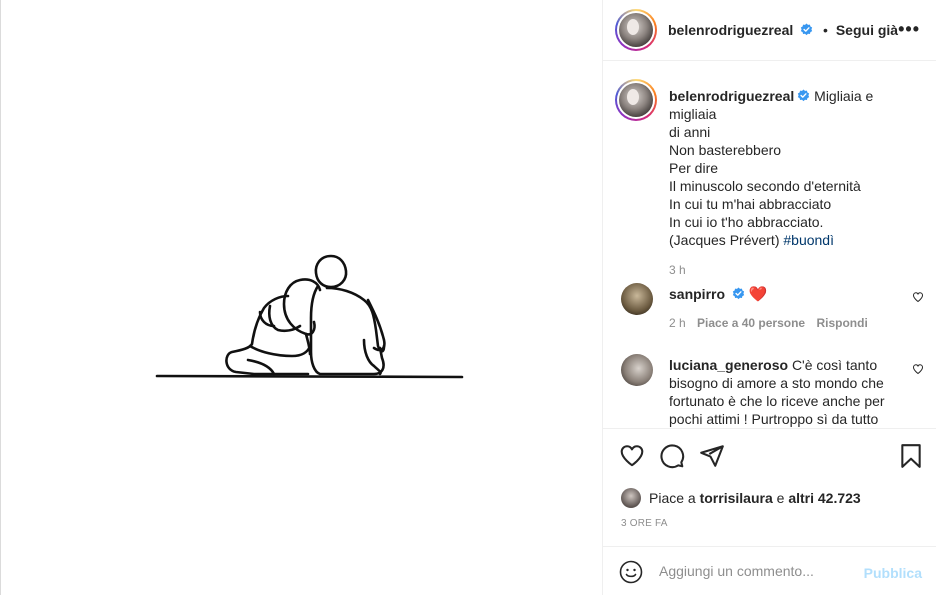 This screenshot has width=936, height=595. What do you see at coordinates (824, 498) in the screenshot?
I see `likes-others: altri 42.723` at bounding box center [824, 498].